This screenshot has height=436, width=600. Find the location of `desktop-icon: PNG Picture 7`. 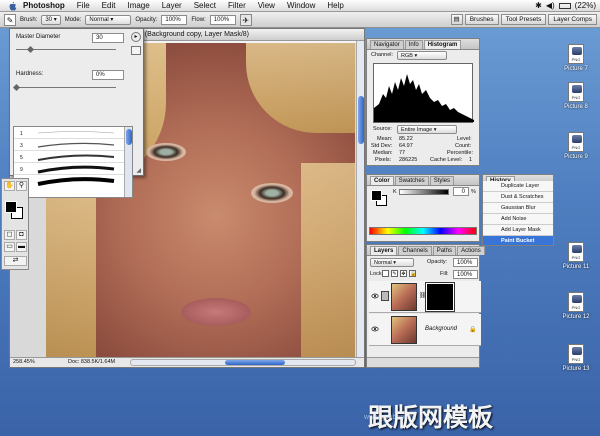

desktop-icon: PNG Picture 7 is located at coordinates (576, 58).